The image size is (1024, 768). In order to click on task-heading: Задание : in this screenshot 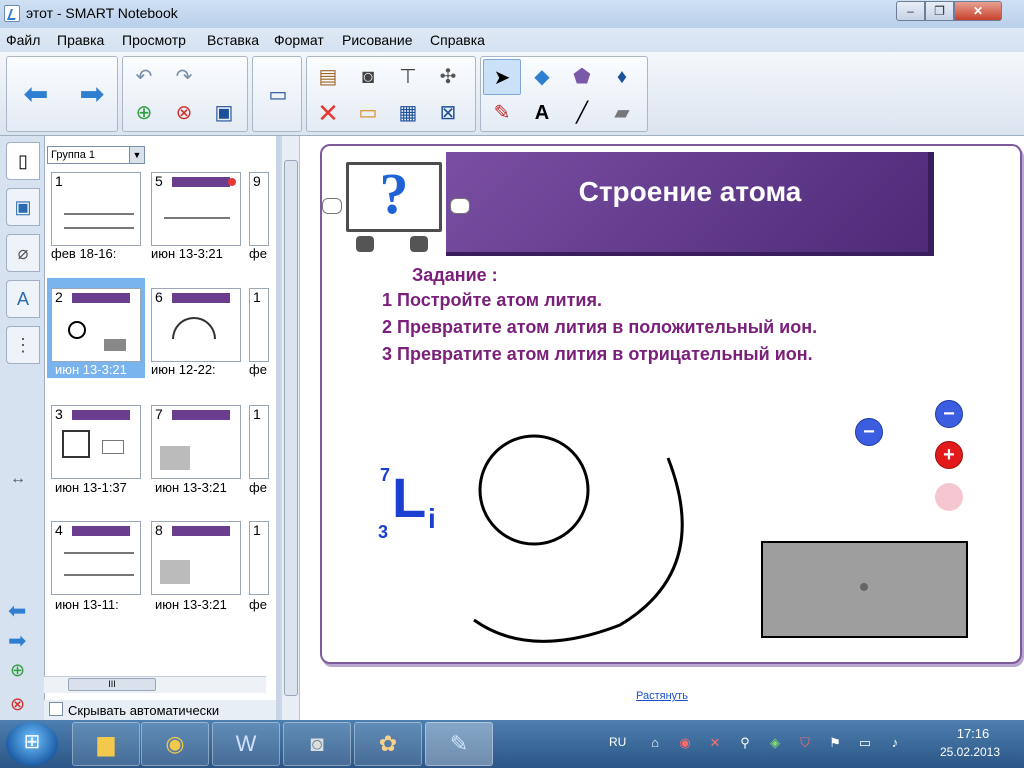, I will do `click(455, 275)`.